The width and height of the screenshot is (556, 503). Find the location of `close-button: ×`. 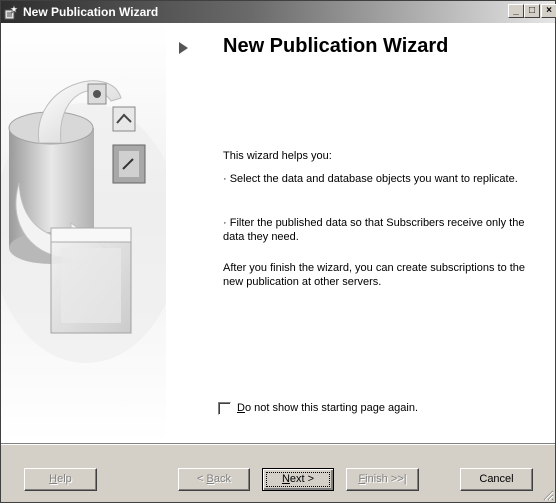

close-button: × is located at coordinates (548, 11).